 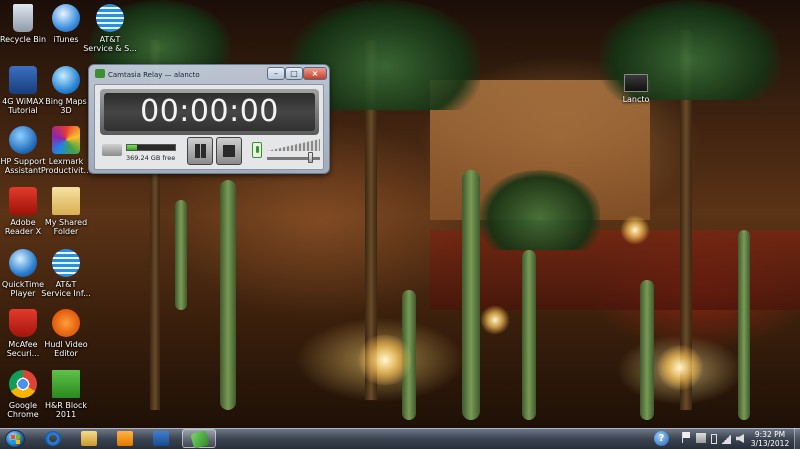 I want to click on recorder-body: 00:00:00 369.24 GB free, so click(x=209, y=127).